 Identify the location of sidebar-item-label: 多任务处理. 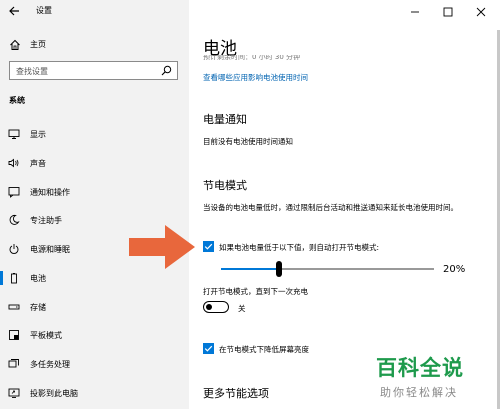
(50, 364).